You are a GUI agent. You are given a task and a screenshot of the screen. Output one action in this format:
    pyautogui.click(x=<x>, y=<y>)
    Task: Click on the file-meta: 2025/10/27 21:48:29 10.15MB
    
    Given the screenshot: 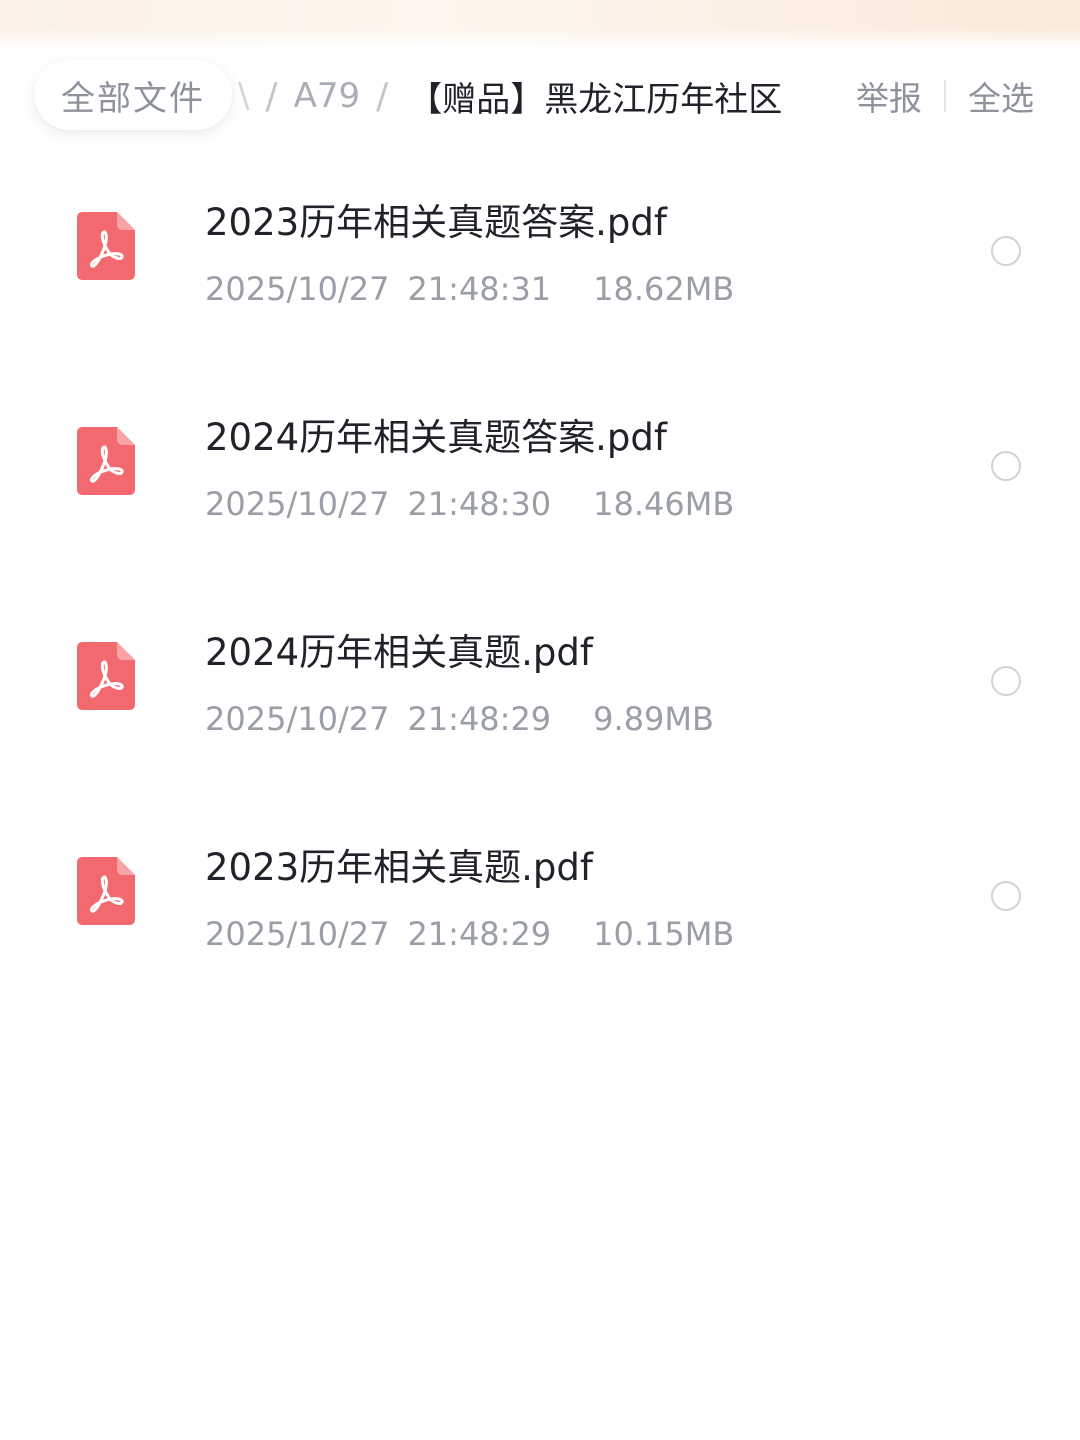 What is the action you would take?
    pyautogui.click(x=469, y=934)
    